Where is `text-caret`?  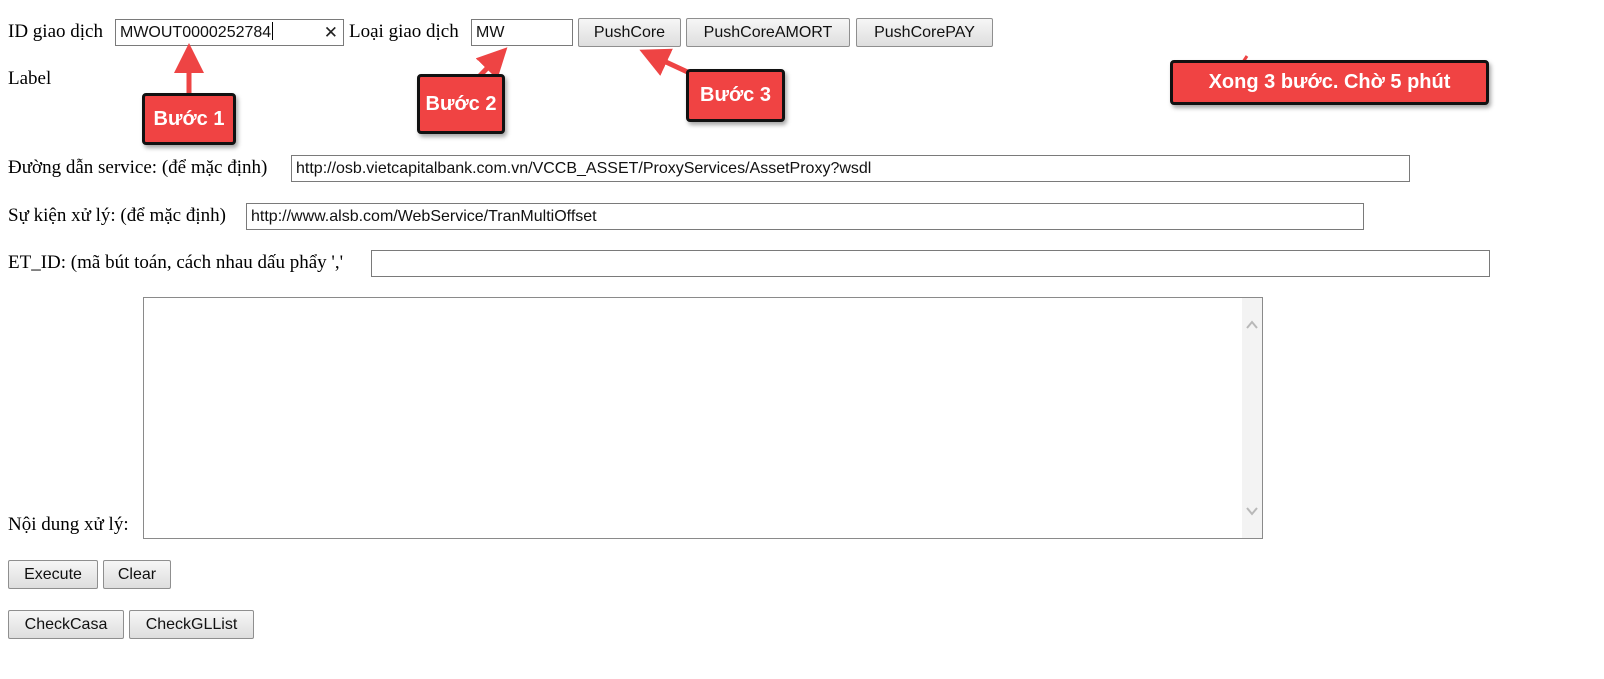 text-caret is located at coordinates (273, 31).